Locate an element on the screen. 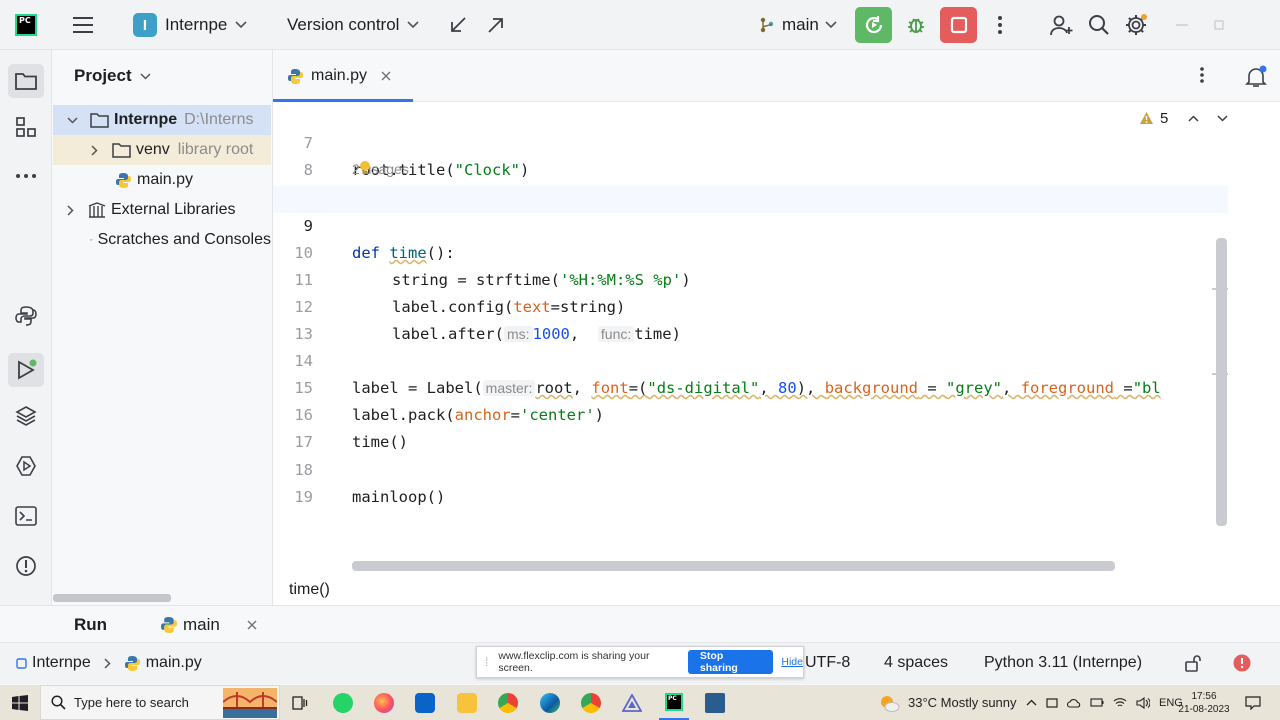 This screenshot has height=720, width=1280. update-project-icon is located at coordinates (458, 25).